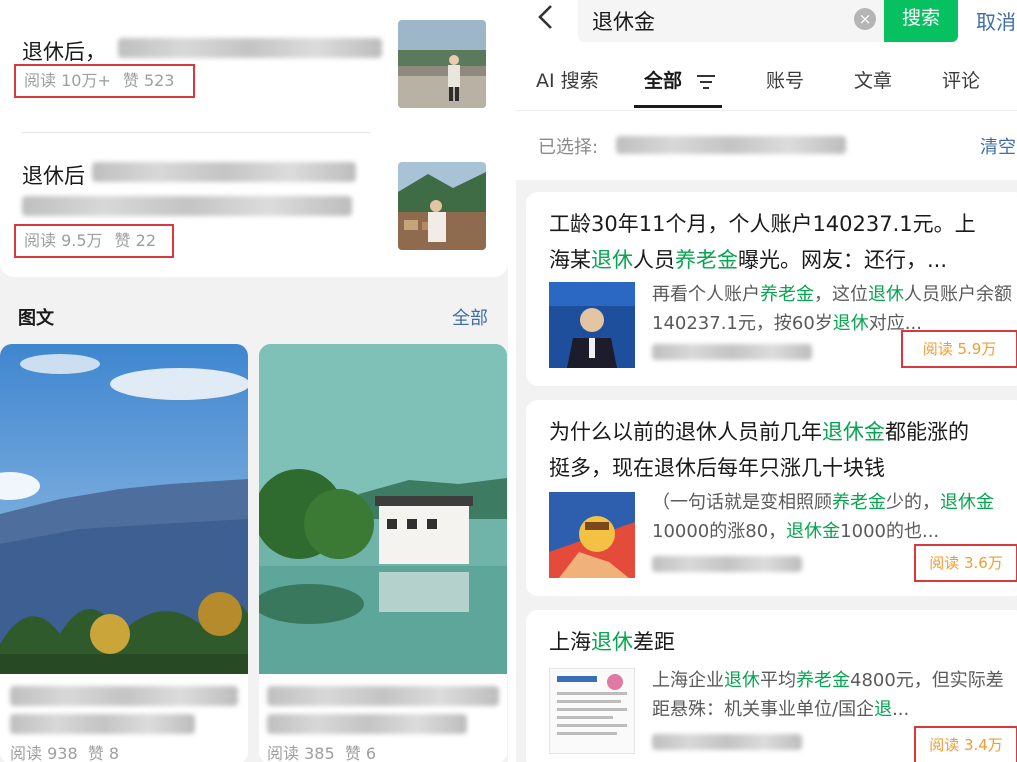 The height and width of the screenshot is (762, 1017). I want to click on tab-comments: 评论, so click(961, 79).